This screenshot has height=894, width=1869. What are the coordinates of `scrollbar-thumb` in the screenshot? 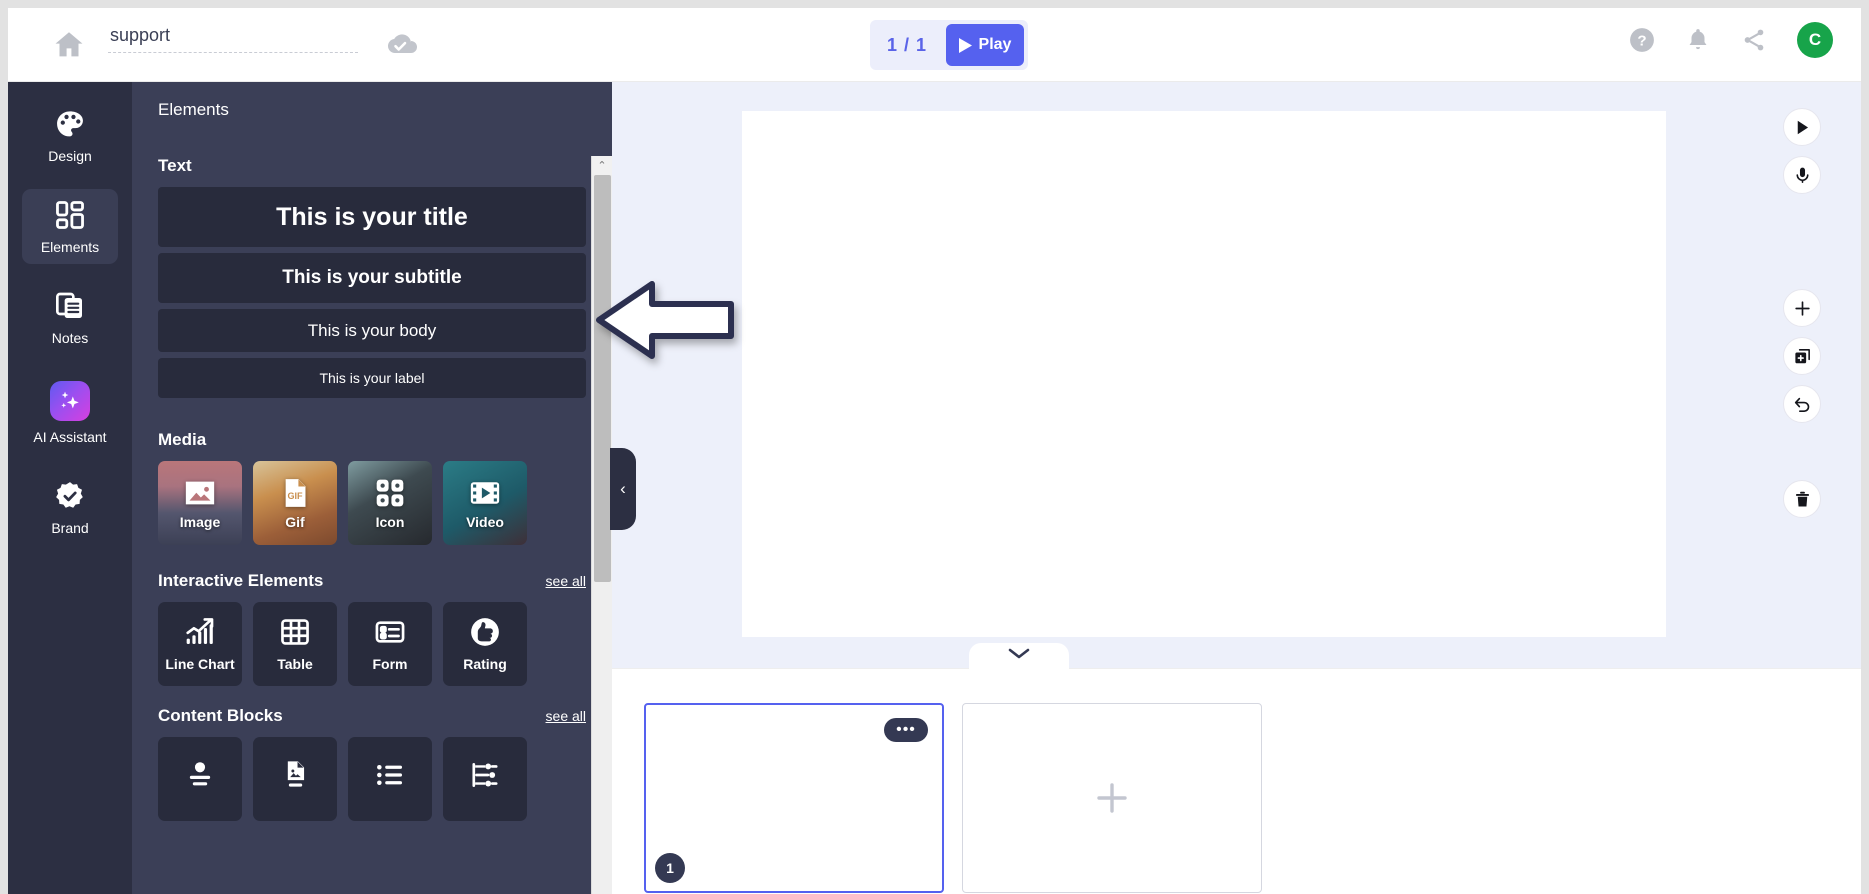 It's located at (602, 378).